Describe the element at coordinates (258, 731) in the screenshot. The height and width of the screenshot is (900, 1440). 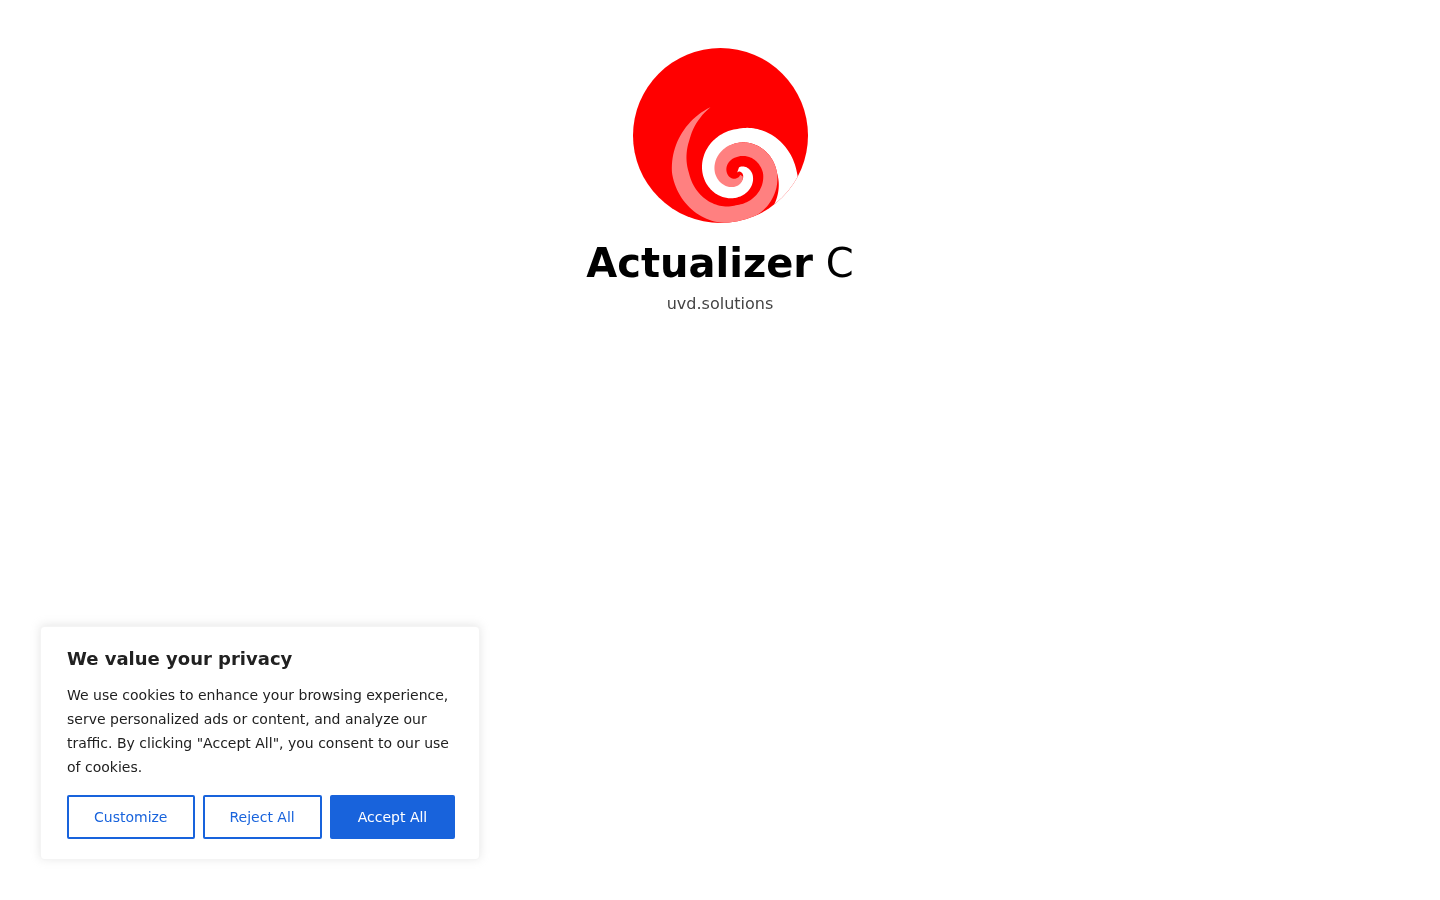
I see `banner-message: We use cookies to enhance your browsing experience, serve personalized ads or content, and analyze our traffic. By clicking "Accept All", you consent to our use of cookies.` at that location.